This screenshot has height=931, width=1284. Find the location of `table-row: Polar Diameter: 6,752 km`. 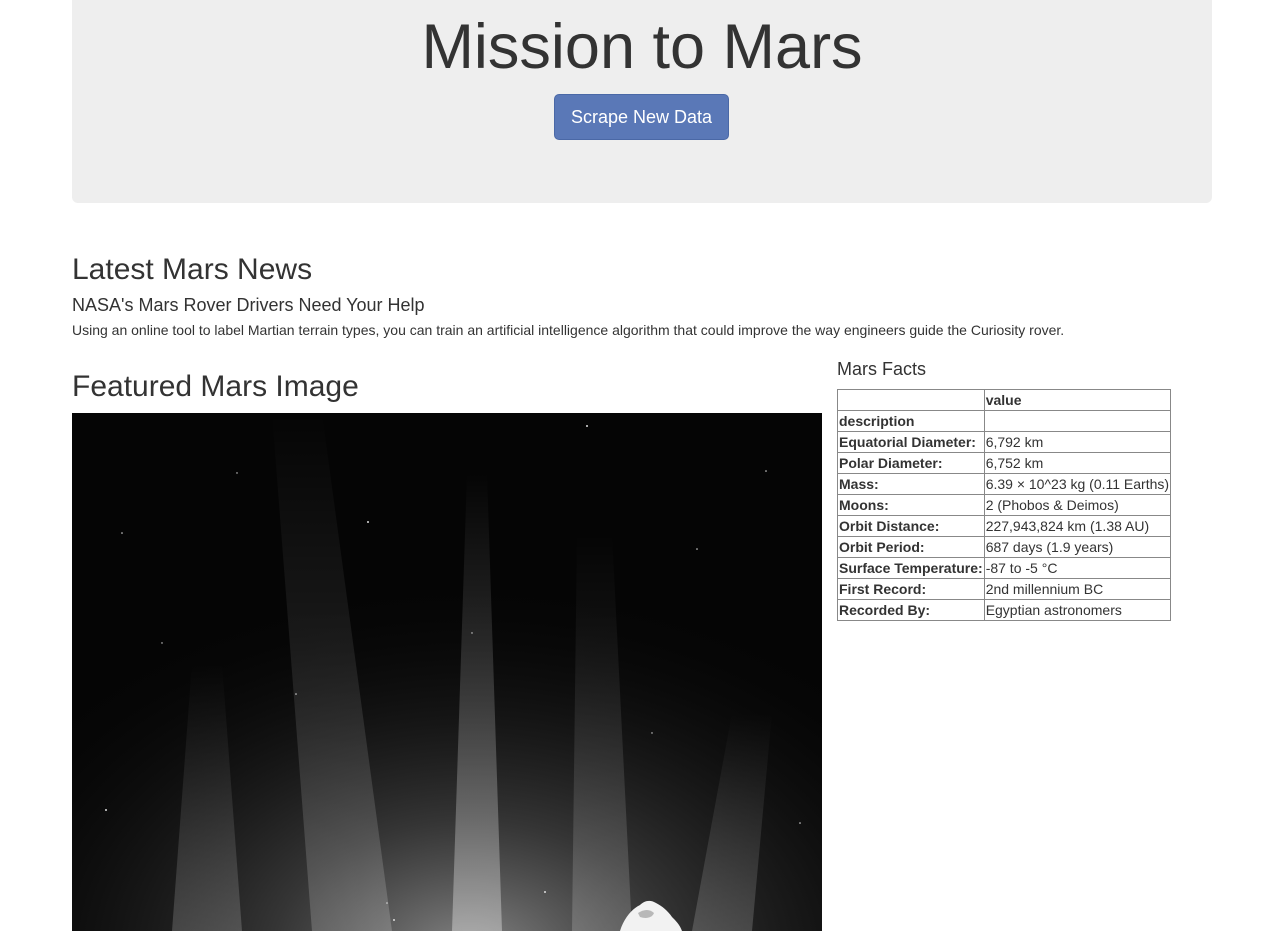

table-row: Polar Diameter: 6,752 km is located at coordinates (1004, 463).